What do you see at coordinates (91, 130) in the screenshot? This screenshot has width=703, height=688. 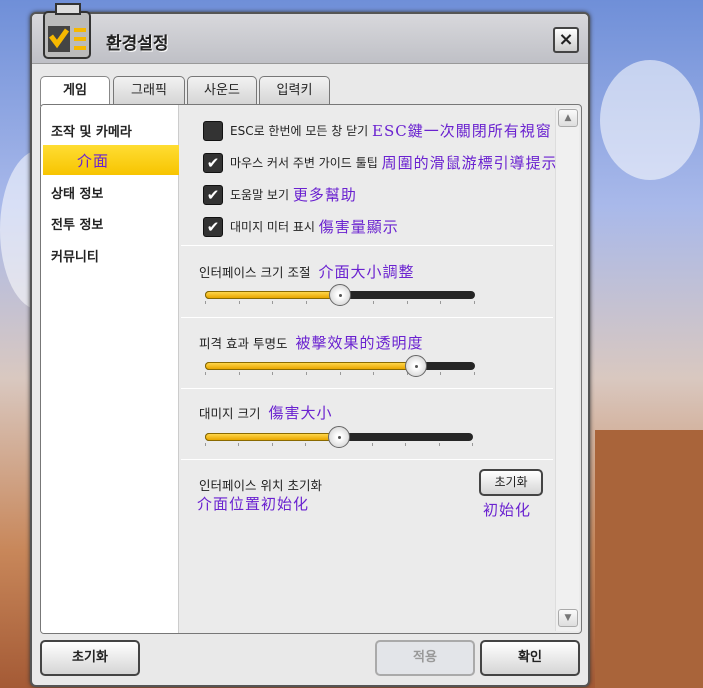 I see `sidebar-item-controls: 조작 및 카메라` at bounding box center [91, 130].